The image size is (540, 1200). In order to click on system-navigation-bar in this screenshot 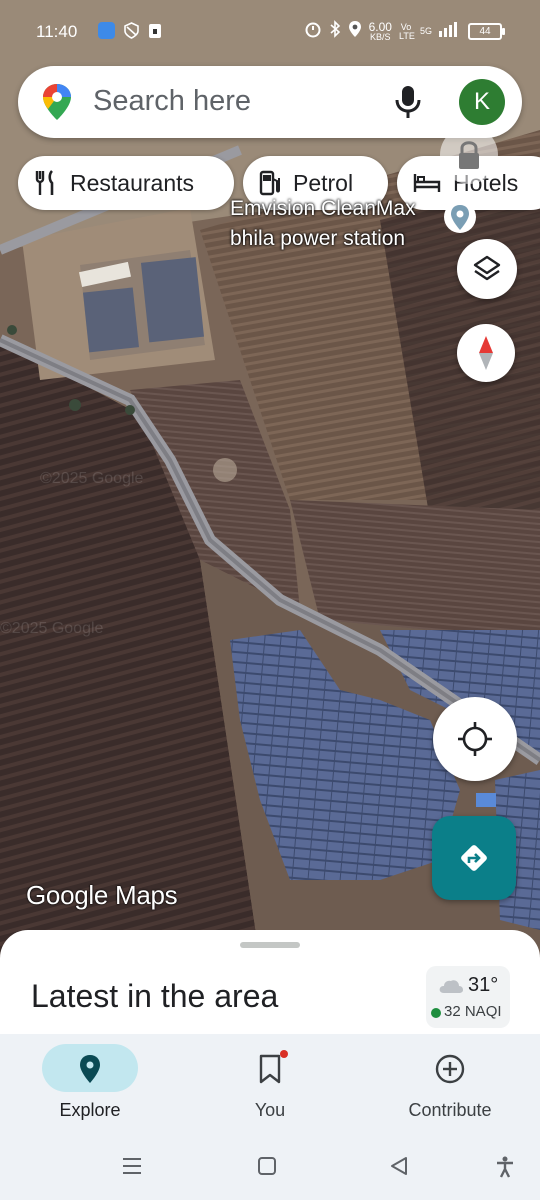, I will do `click(270, 1167)`.